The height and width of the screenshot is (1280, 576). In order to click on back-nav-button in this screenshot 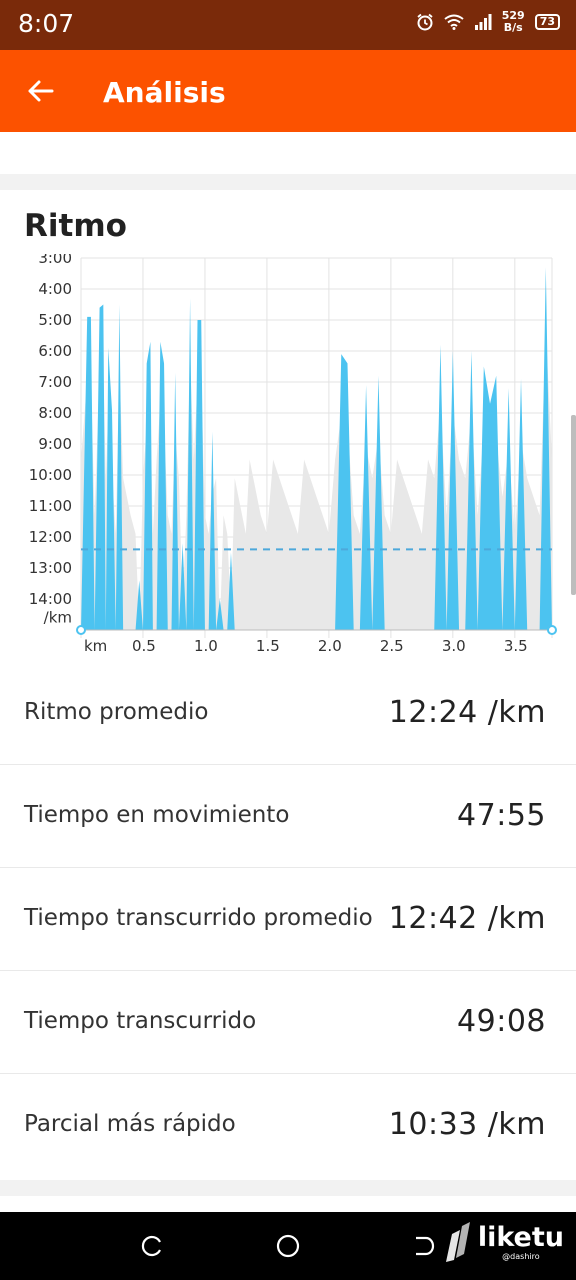, I will do `click(424, 1248)`.